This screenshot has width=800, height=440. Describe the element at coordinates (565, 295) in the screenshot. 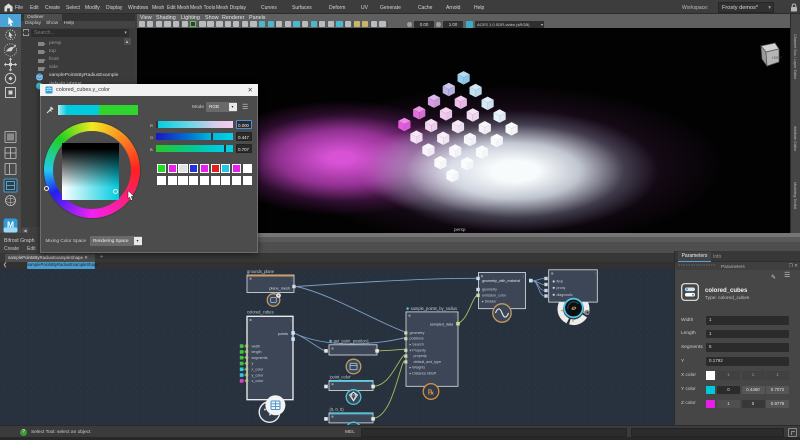

I see `svg-text: diagnostic` at that location.